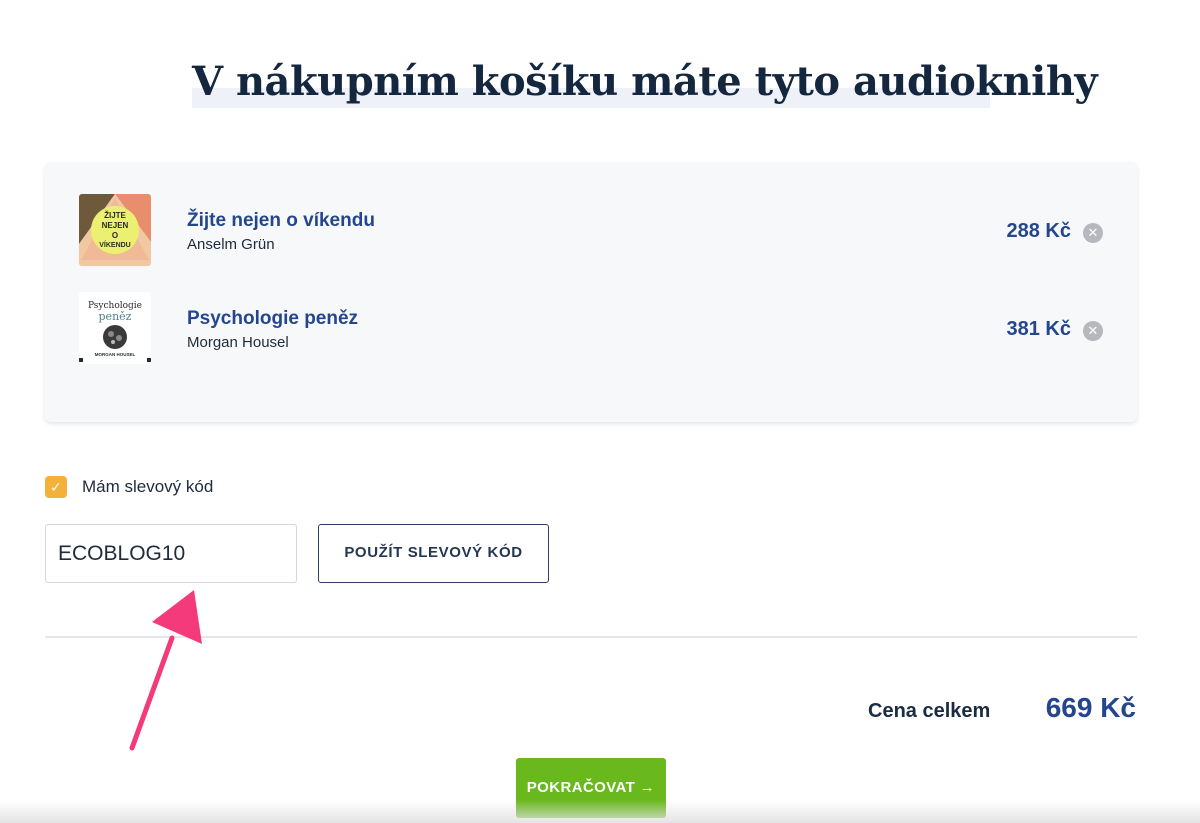 The image size is (1200, 823). Describe the element at coordinates (115, 354) in the screenshot. I see `cover-text: MORGAN HOUSEL` at that location.